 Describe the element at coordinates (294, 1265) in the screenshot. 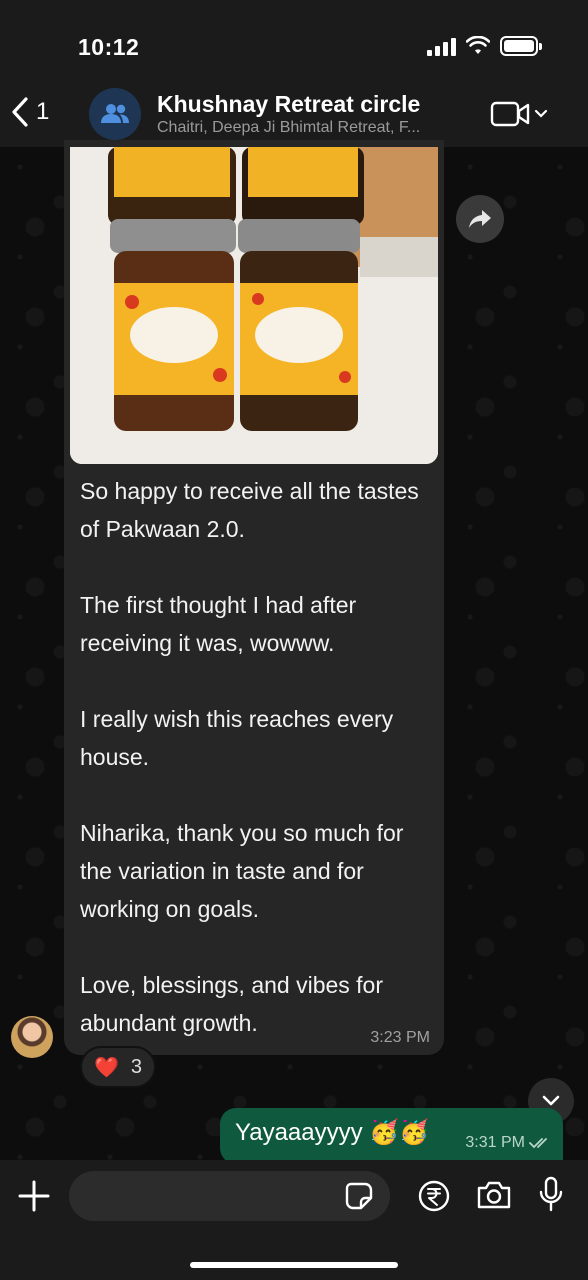

I see `home-indicator` at that location.